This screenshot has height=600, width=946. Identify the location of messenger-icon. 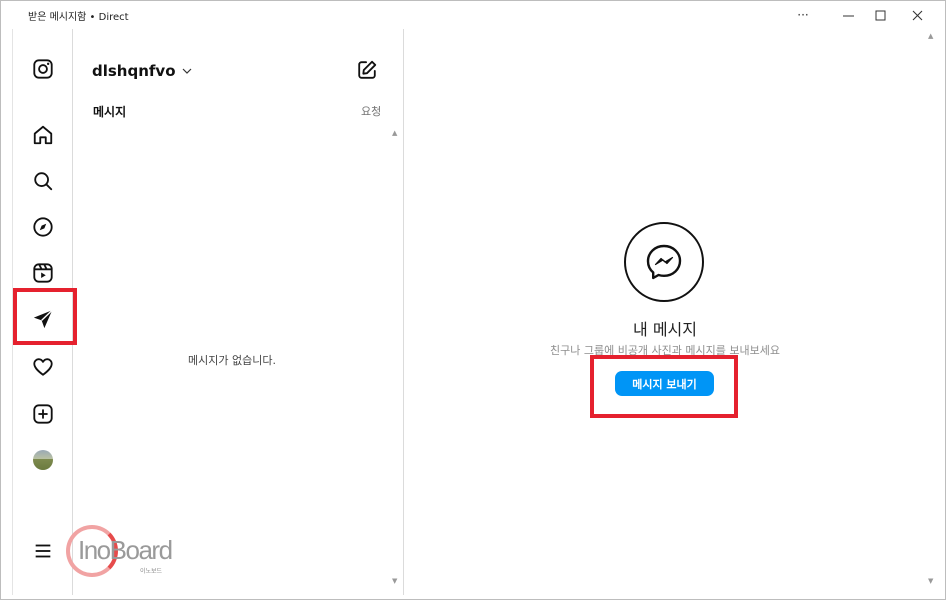
(664, 262).